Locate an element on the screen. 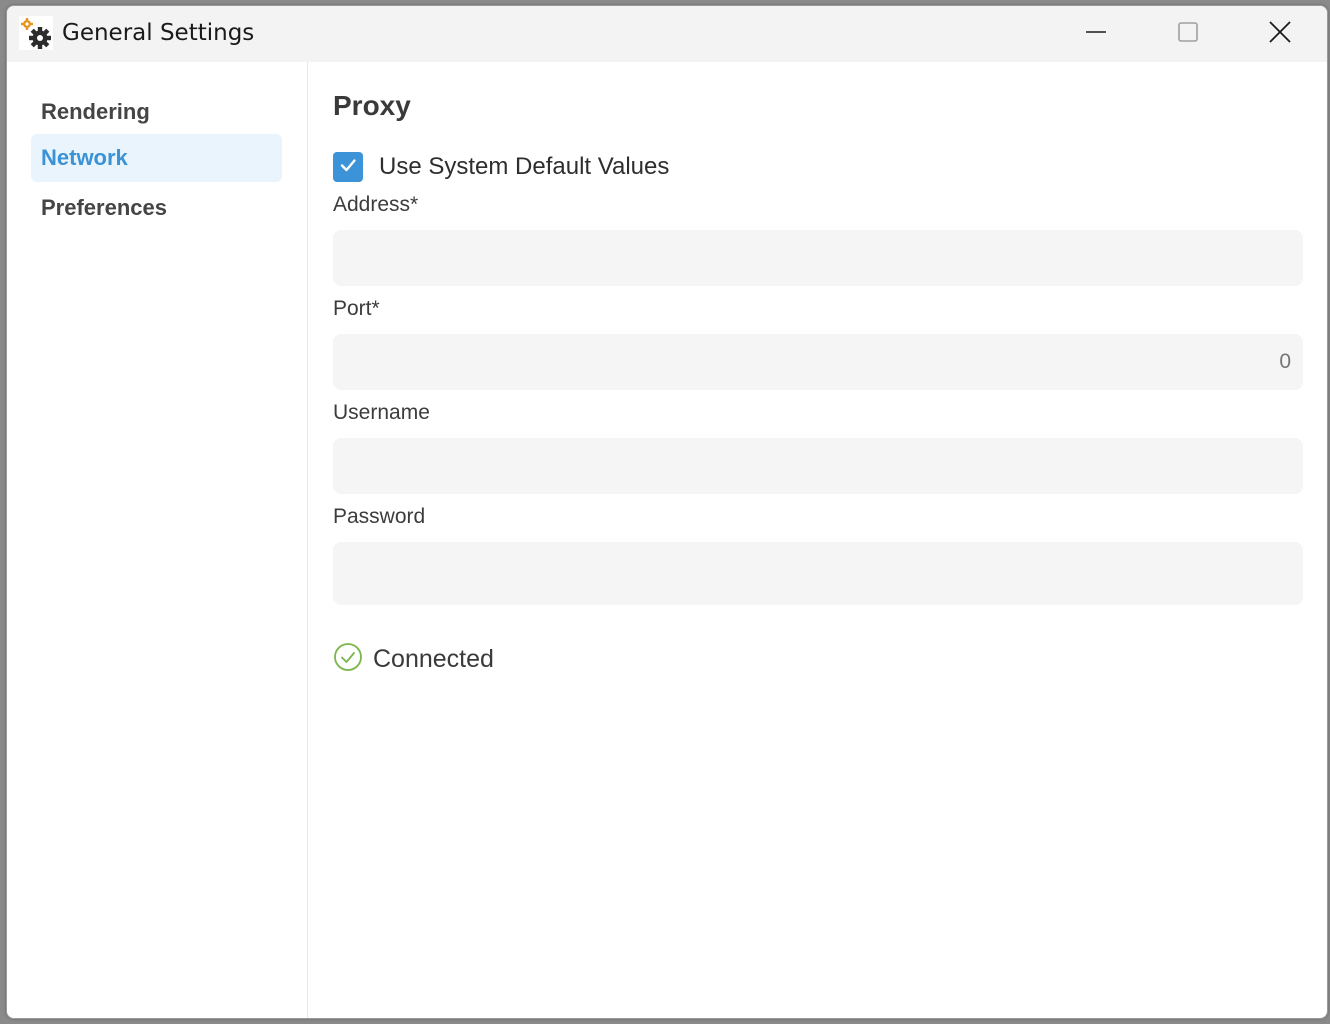 The width and height of the screenshot is (1330, 1024). status-text: Connected is located at coordinates (433, 658).